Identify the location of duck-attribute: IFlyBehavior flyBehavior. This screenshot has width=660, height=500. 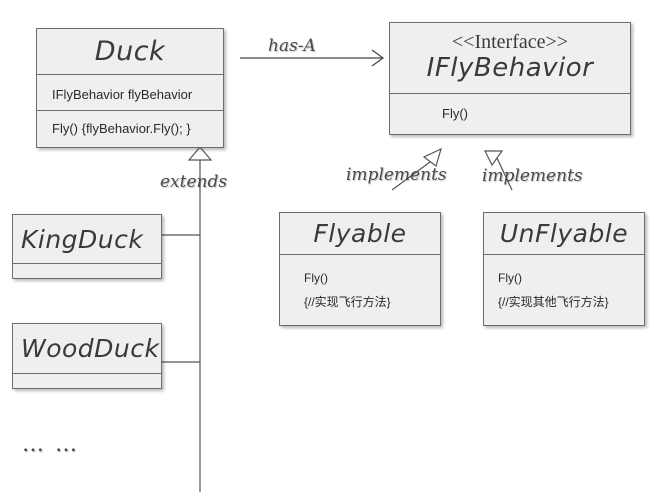
(122, 94).